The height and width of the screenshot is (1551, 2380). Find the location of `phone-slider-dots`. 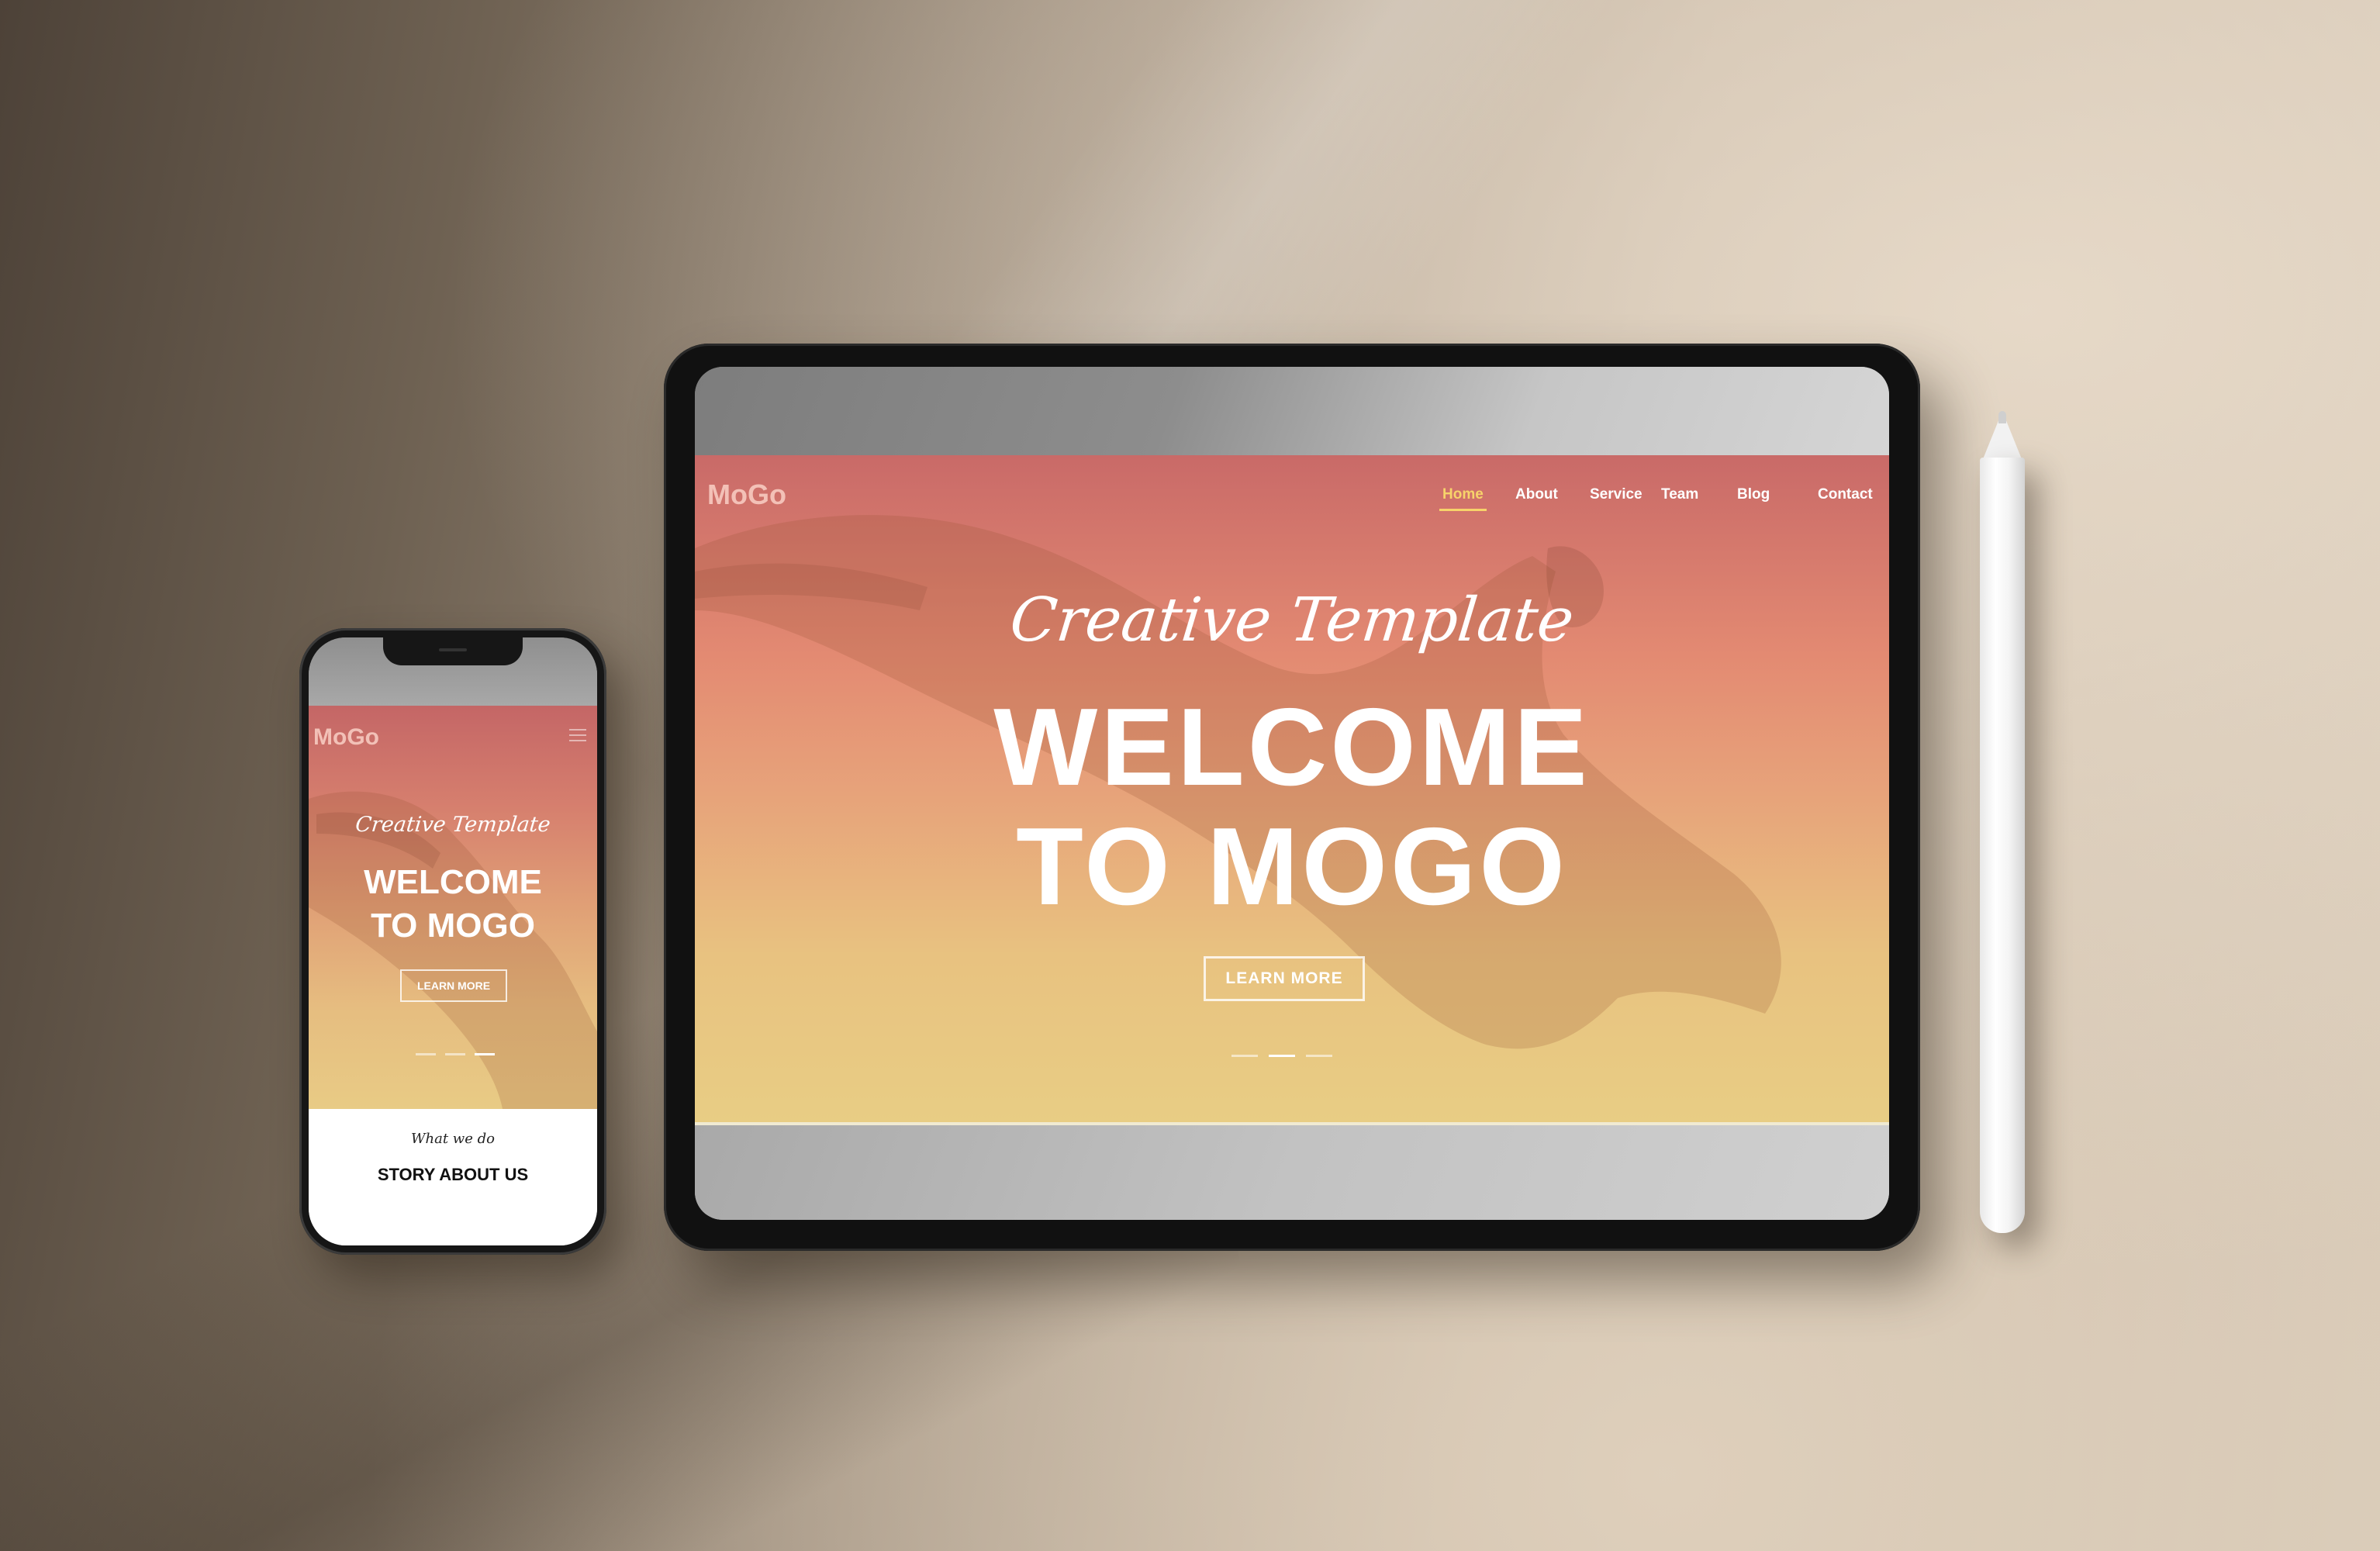

phone-slider-dots is located at coordinates (456, 1054).